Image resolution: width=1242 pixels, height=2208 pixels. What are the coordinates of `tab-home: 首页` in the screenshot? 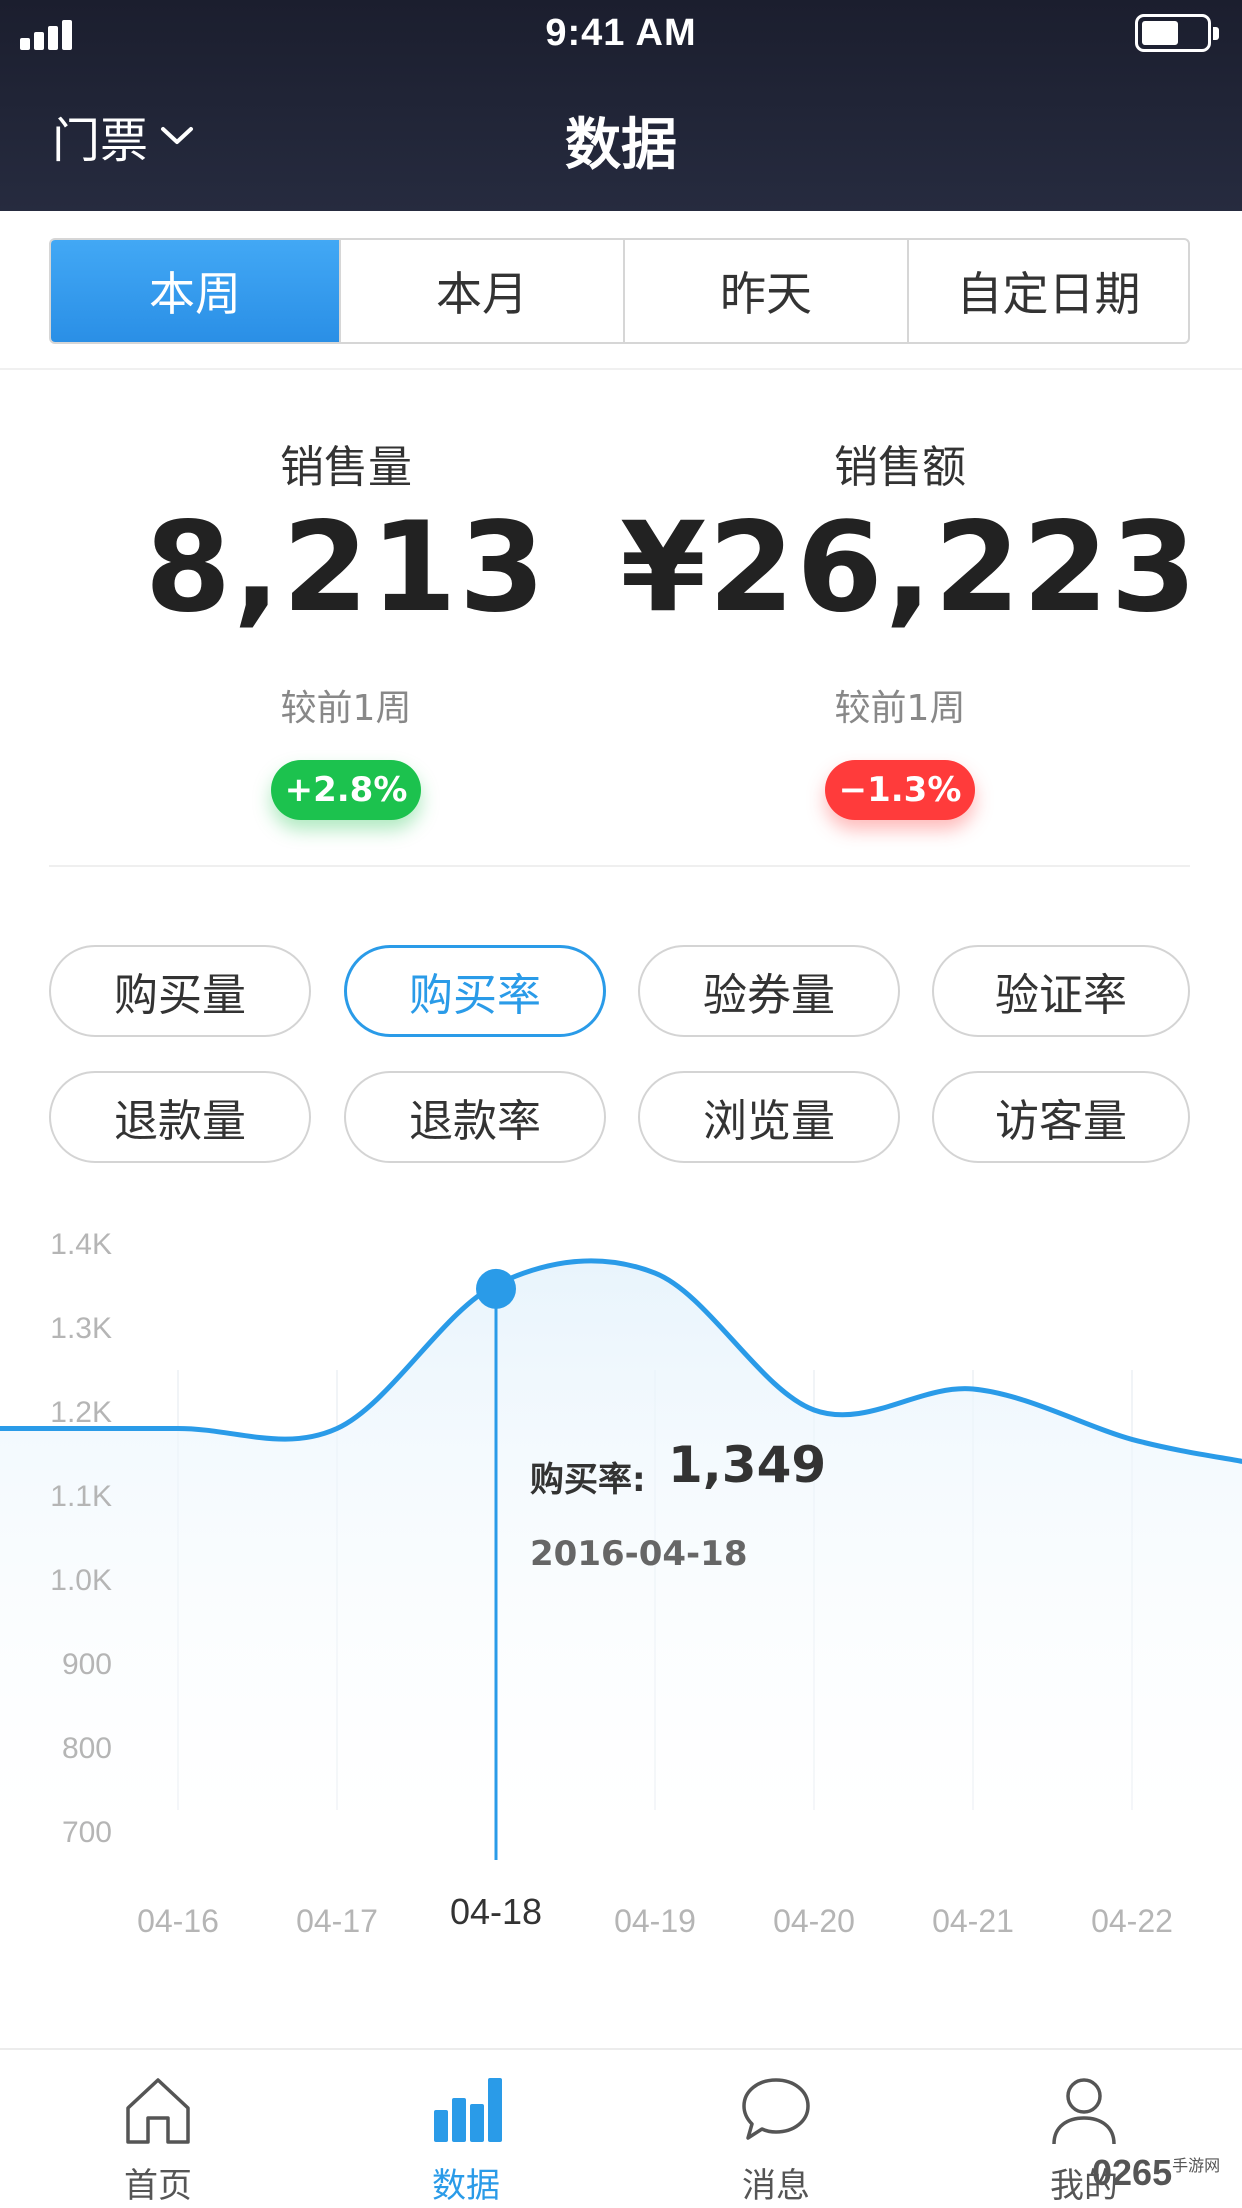 It's located at (158, 2129).